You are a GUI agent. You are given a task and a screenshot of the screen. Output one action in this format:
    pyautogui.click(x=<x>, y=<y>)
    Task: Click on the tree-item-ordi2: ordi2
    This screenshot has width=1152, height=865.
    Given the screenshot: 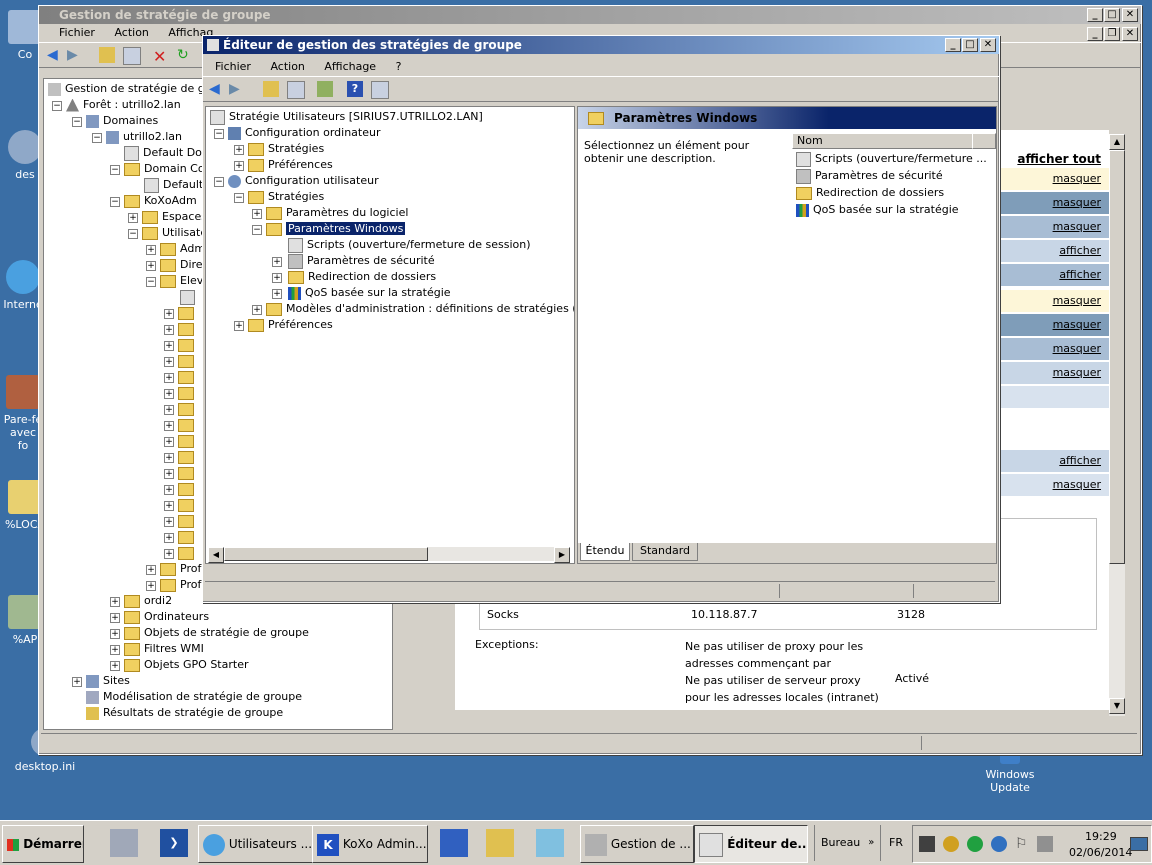 What is the action you would take?
    pyautogui.click(x=148, y=601)
    